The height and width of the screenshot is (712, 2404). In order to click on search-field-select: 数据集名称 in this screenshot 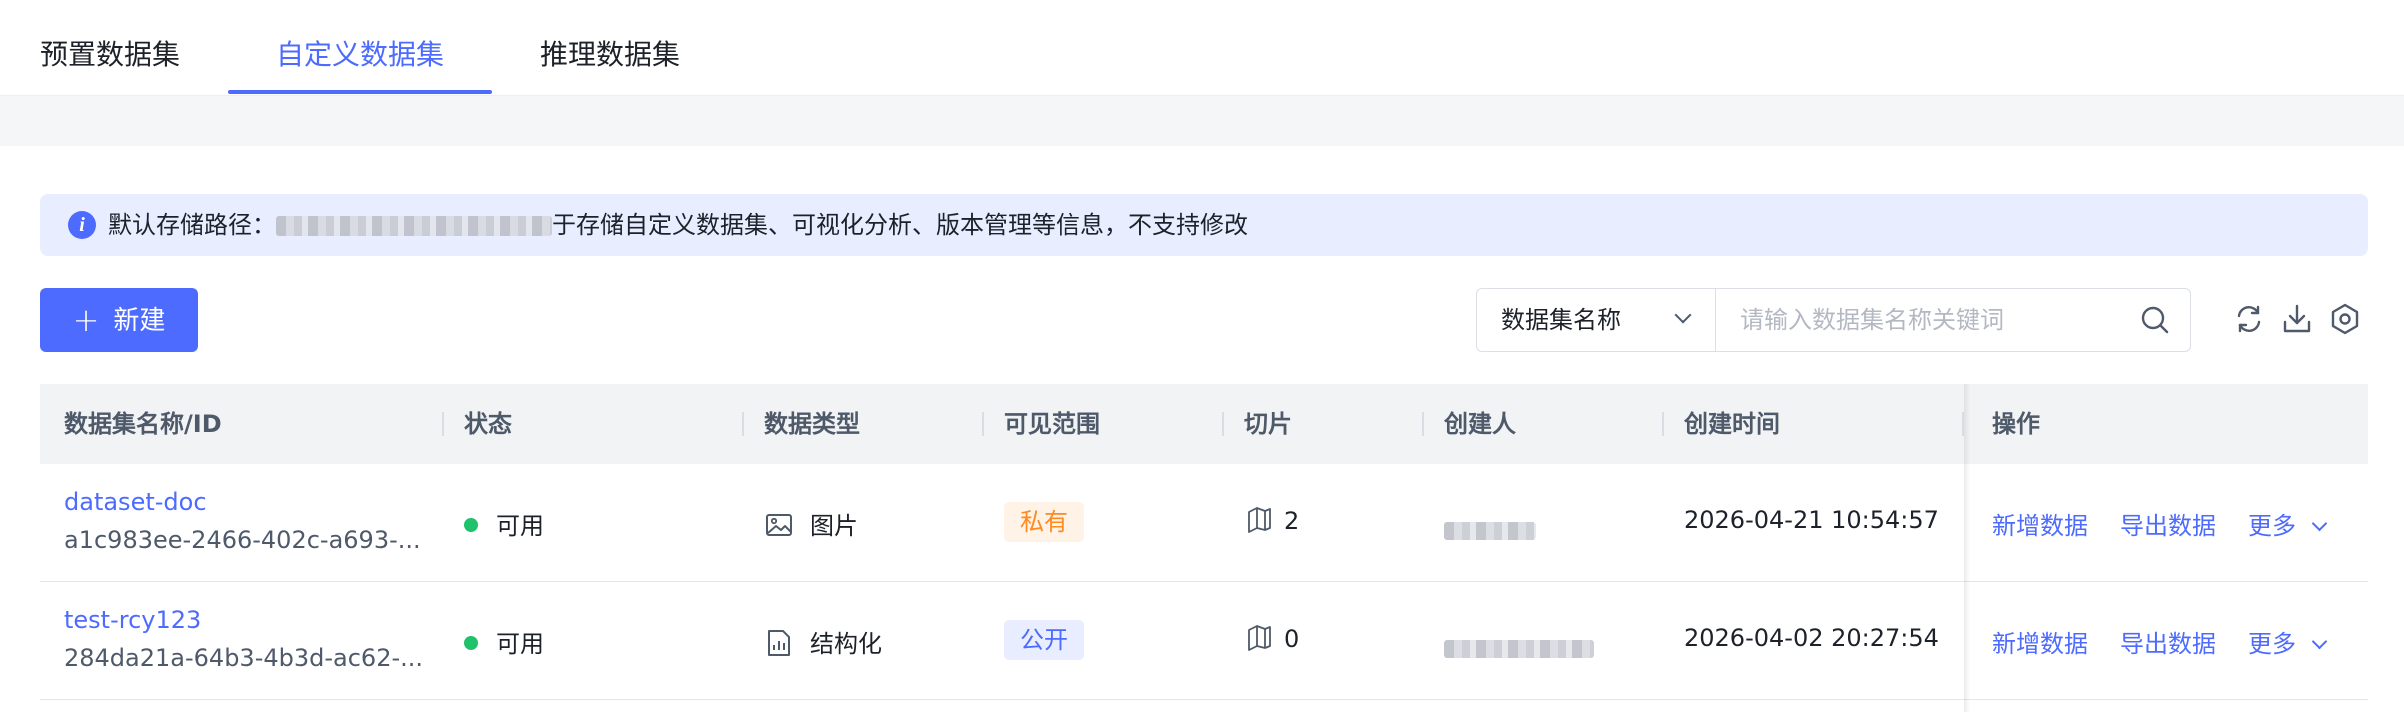, I will do `click(1596, 320)`.